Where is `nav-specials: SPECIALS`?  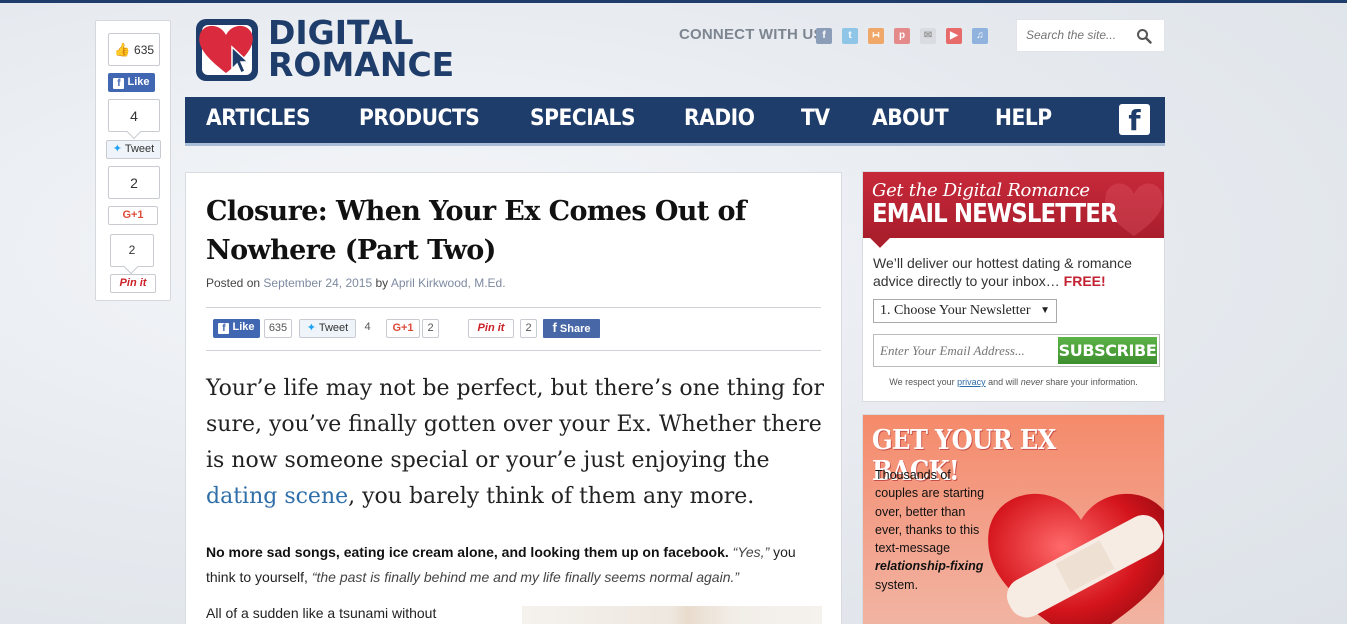 nav-specials: SPECIALS is located at coordinates (583, 118).